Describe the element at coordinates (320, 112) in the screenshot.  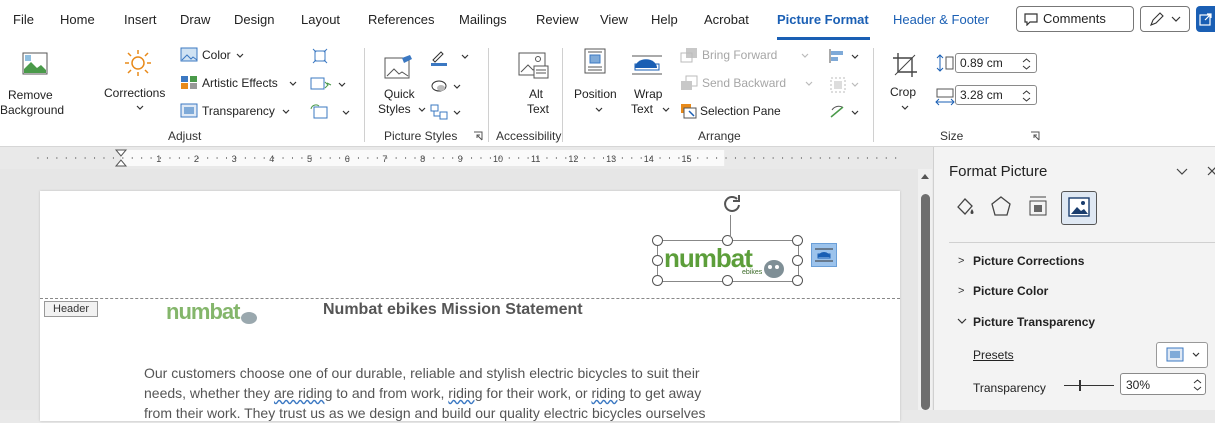
I see `reset-picture-icon` at that location.